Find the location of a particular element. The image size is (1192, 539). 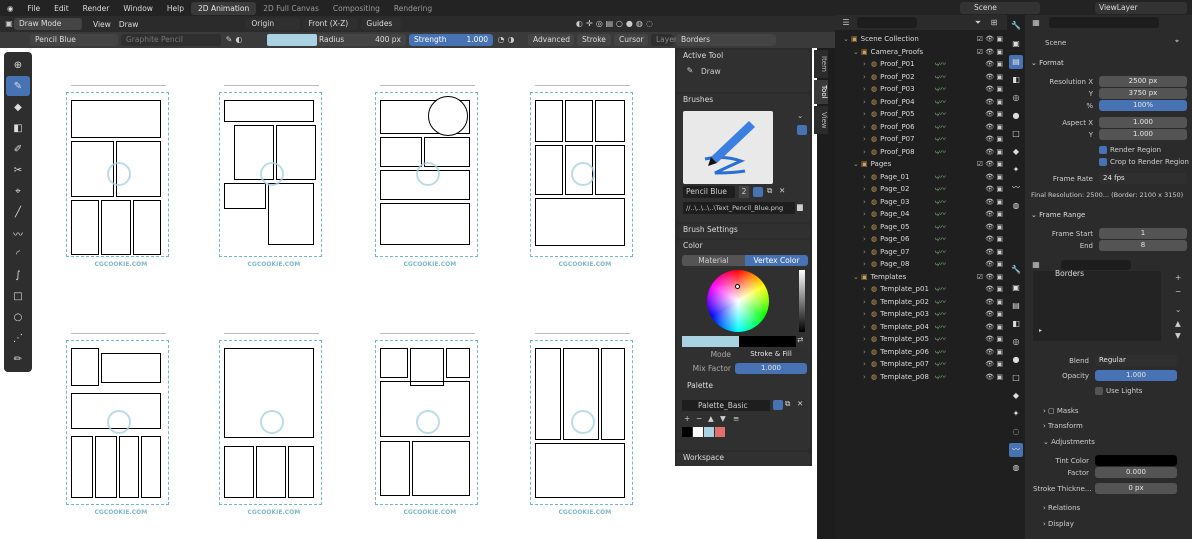

stroke-dropdown: Stroke is located at coordinates (594, 40).